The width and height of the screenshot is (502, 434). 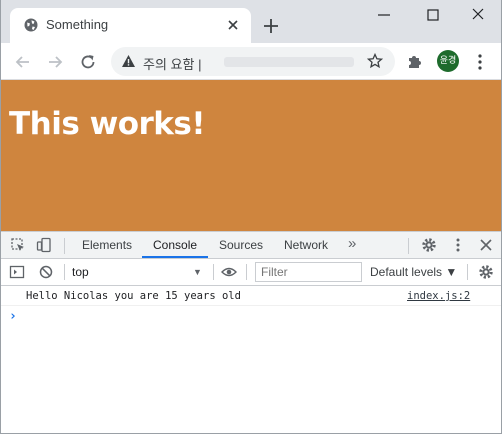 What do you see at coordinates (458, 245) in the screenshot?
I see `devtools-menu-icon` at bounding box center [458, 245].